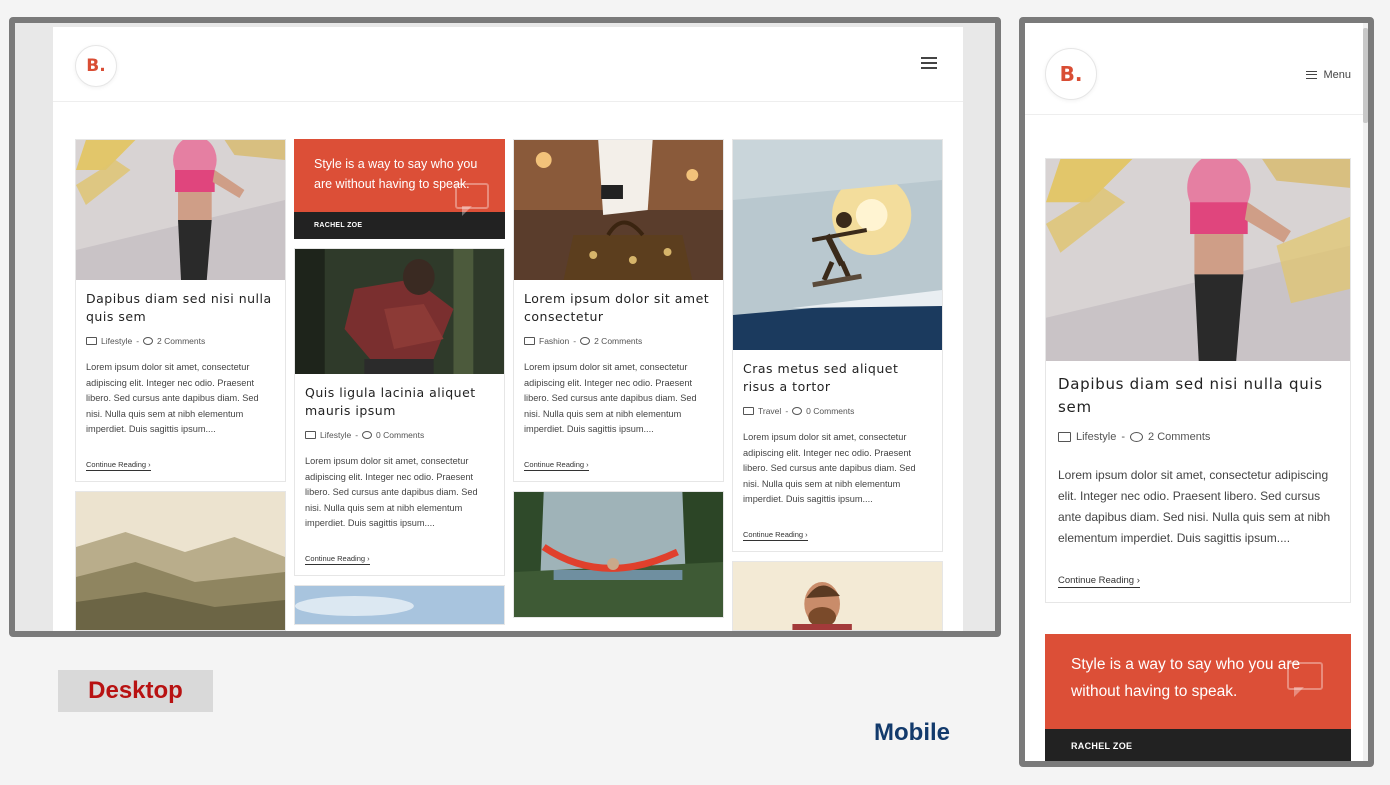  I want to click on post-title: Cras metus sed aliquet risus a tortor, so click(837, 378).